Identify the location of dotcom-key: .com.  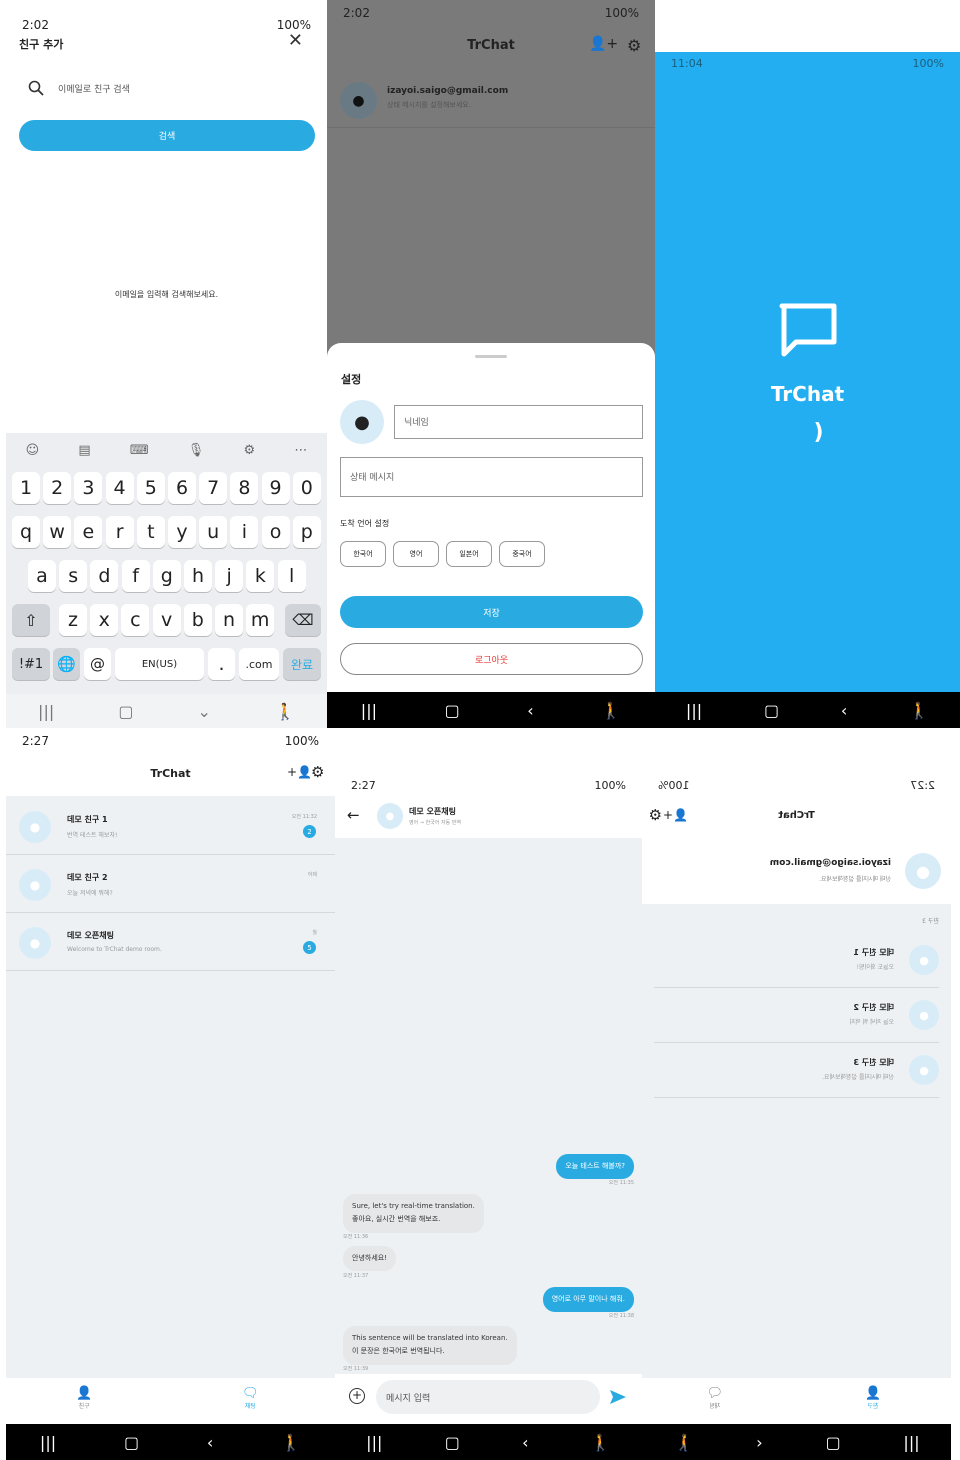
(259, 664).